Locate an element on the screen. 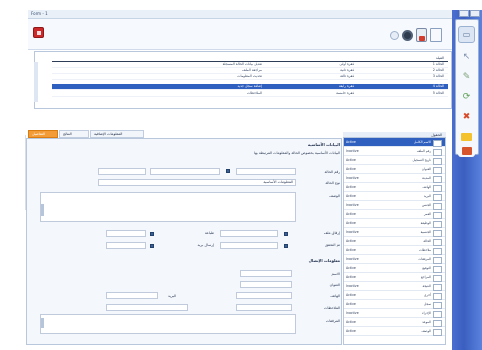  tooltip-icon: ▭ is located at coordinates (466, 34).